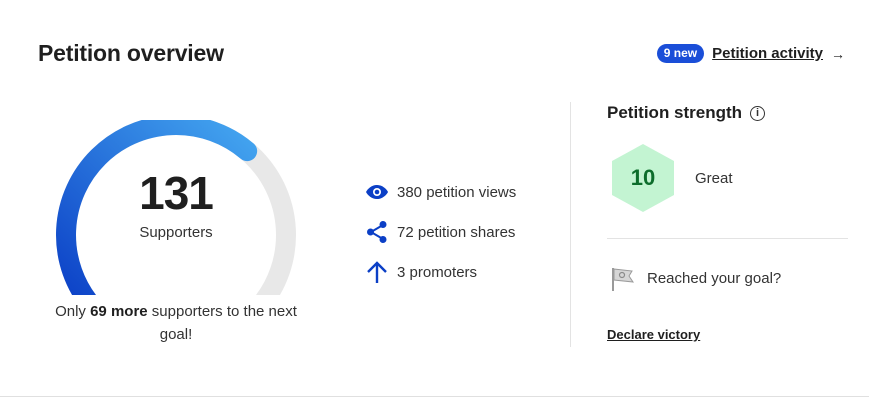 Image resolution: width=869 pixels, height=406 pixels. Describe the element at coordinates (653, 334) in the screenshot. I see `declare-victory-link: Declare victory` at that location.